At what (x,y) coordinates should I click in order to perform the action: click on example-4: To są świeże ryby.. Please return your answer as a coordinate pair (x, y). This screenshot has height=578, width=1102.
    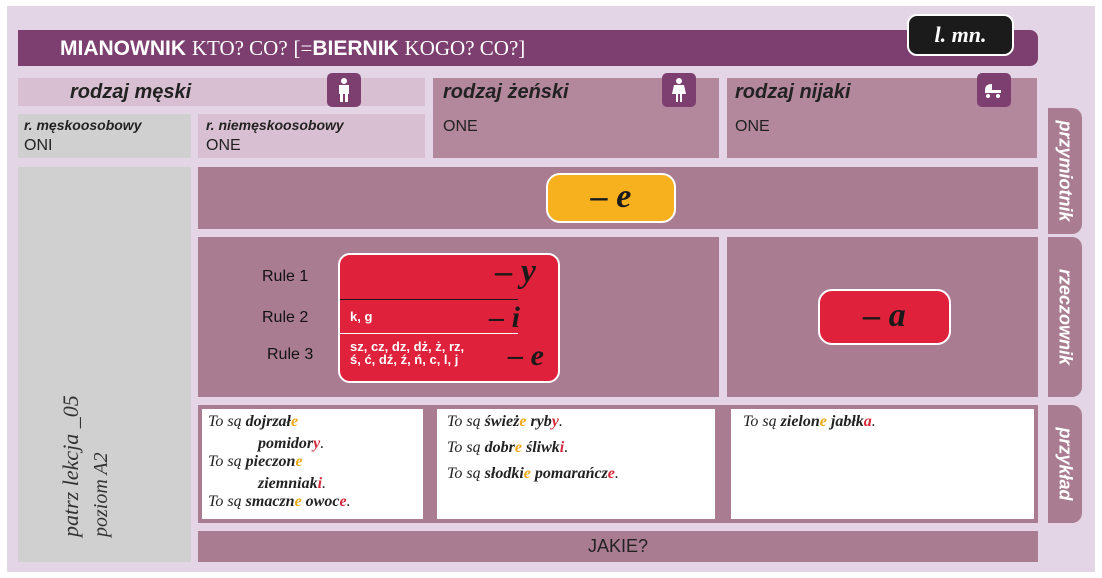
    Looking at the image, I should click on (505, 421).